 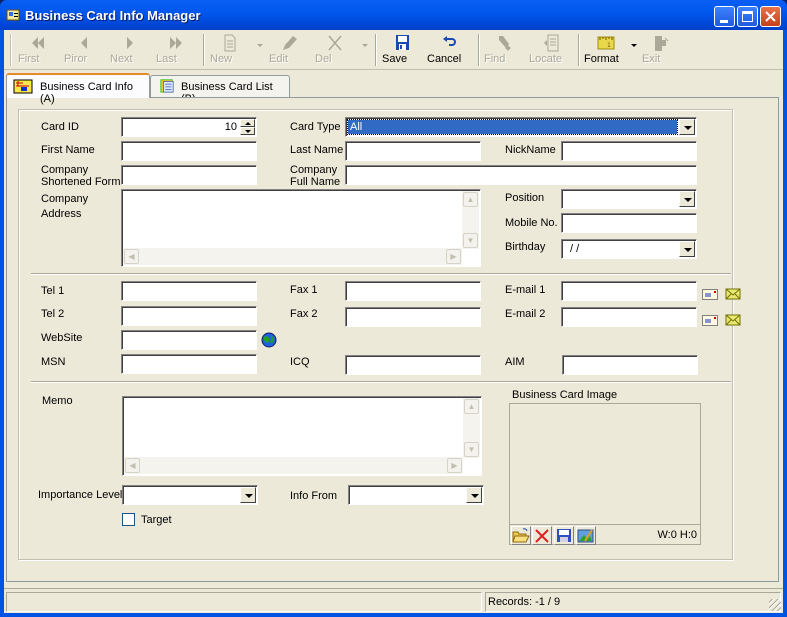 I want to click on save-image-button, so click(x=564, y=535).